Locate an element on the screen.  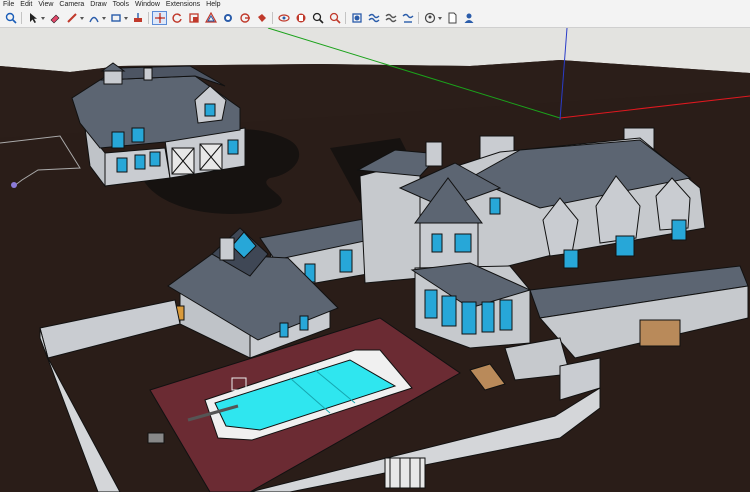
position-camera-button is located at coordinates (407, 18).